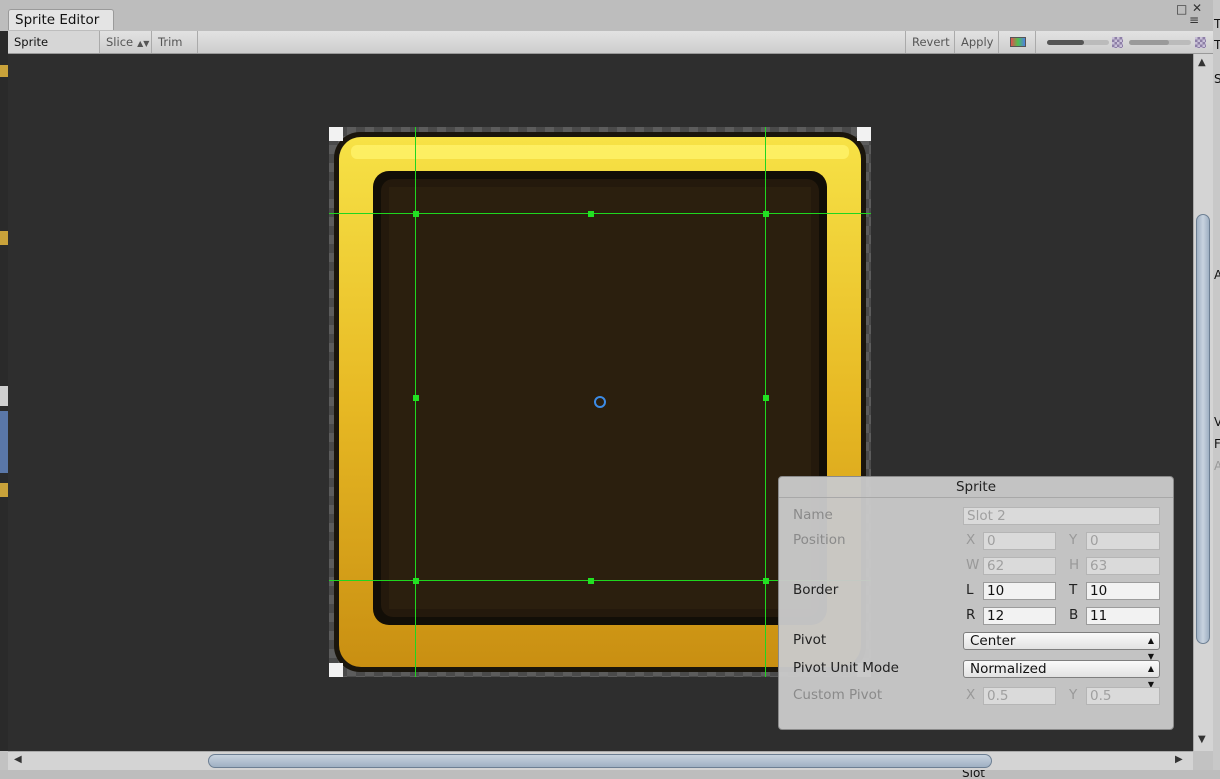  Describe the element at coordinates (1194, 20) in the screenshot. I see `menu-icon: ≡` at that location.